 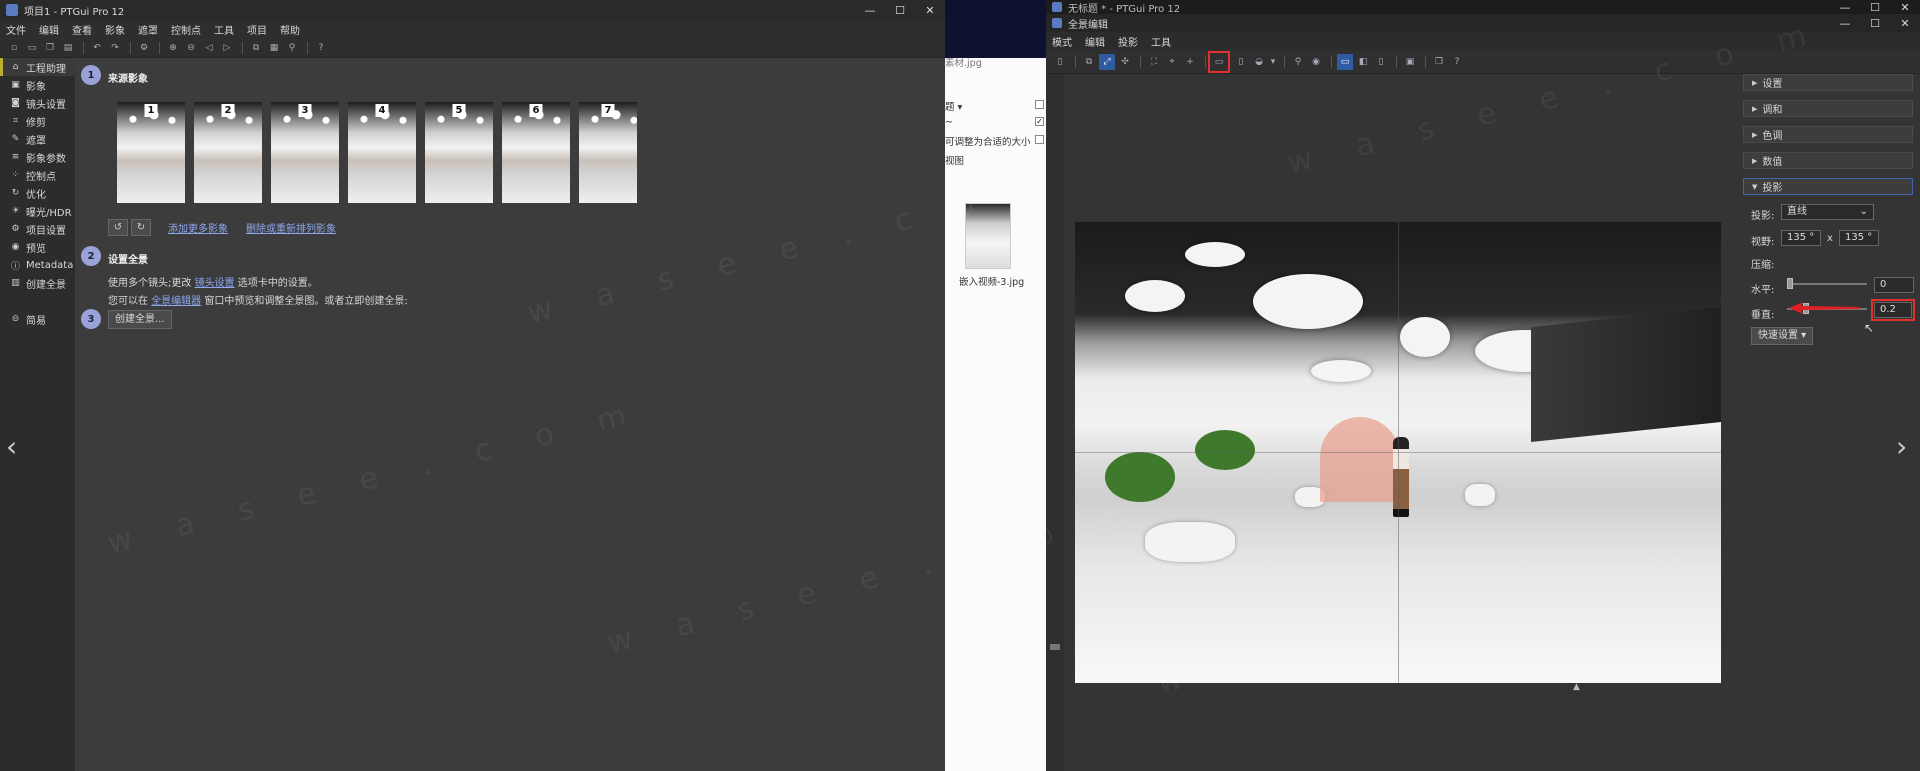 I want to click on section-settings: ▶ 设置, so click(x=1828, y=82).